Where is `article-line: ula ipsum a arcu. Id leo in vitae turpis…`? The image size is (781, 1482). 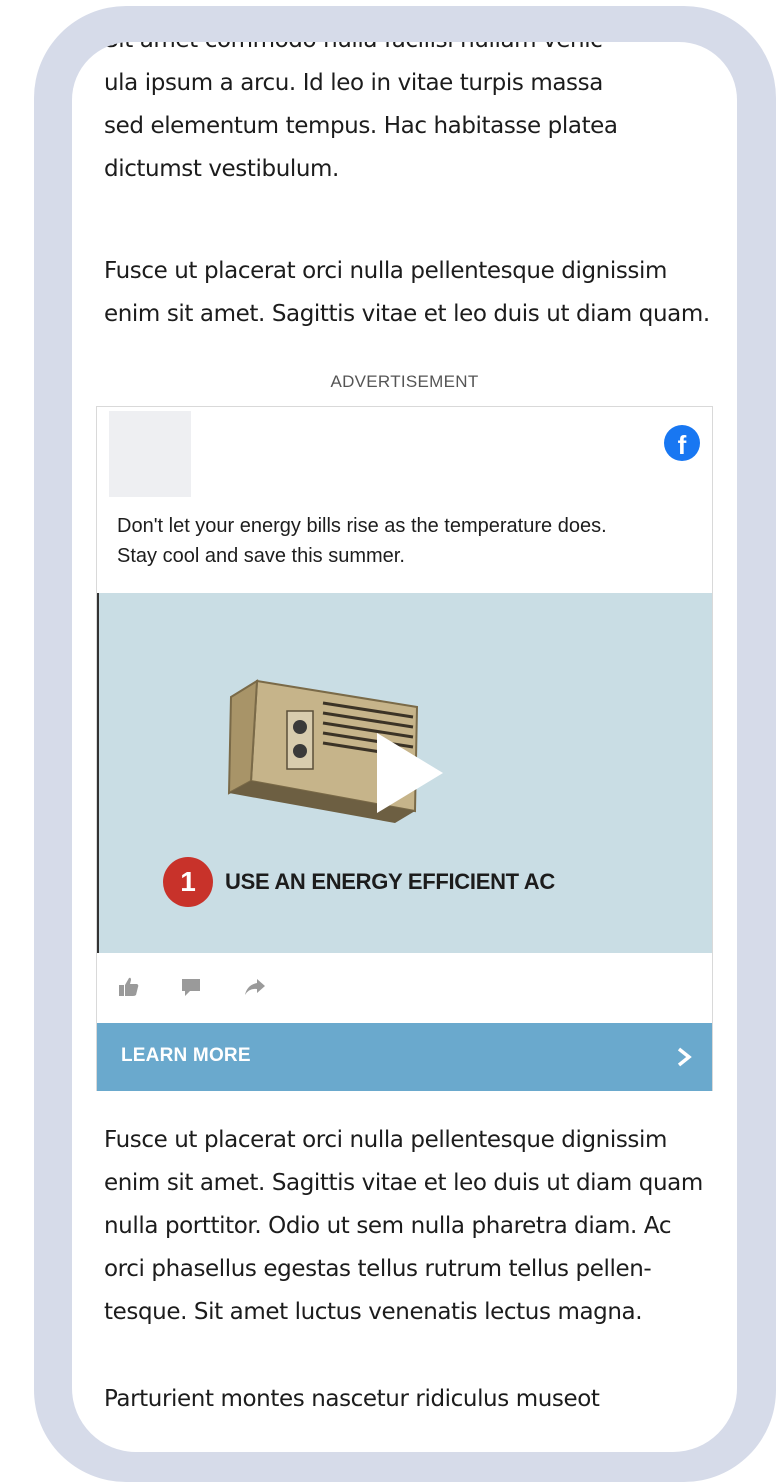 article-line: ula ipsum a arcu. Id leo in vitae turpis… is located at coordinates (353, 83).